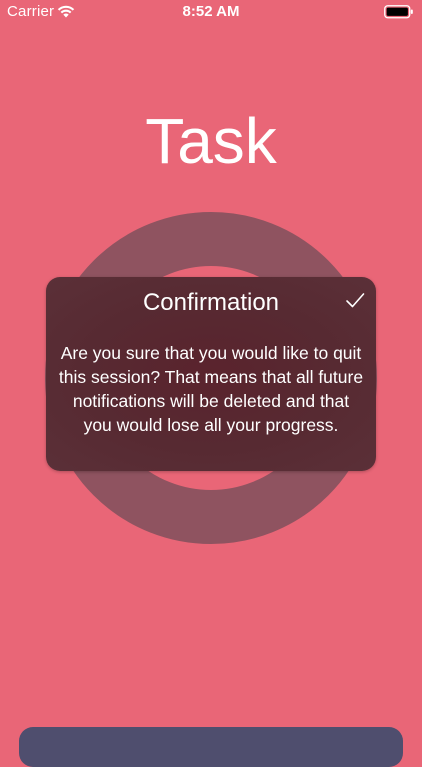  Describe the element at coordinates (211, 141) in the screenshot. I see `page-title: Task` at that location.